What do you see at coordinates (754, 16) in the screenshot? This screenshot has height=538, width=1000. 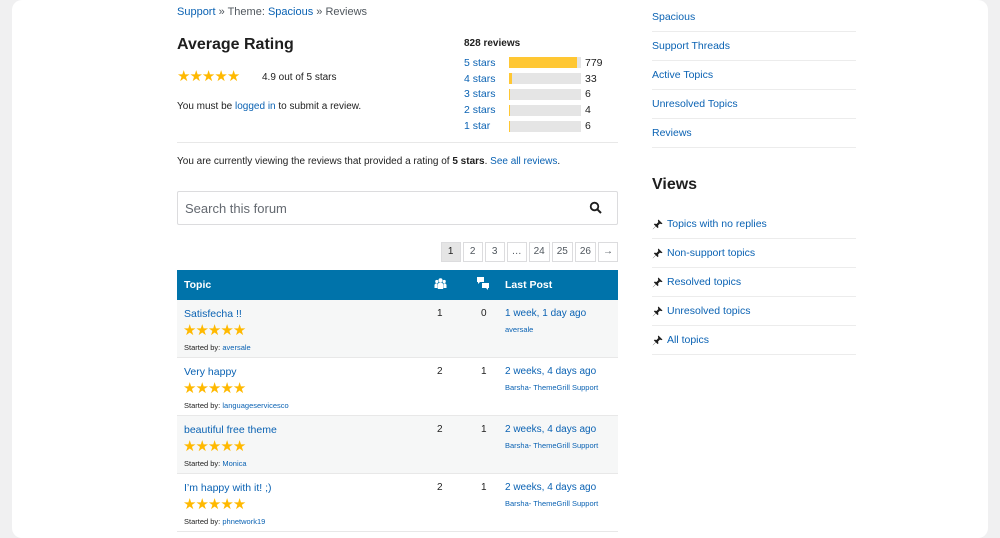 I see `sidebar-link: Spacious` at bounding box center [754, 16].